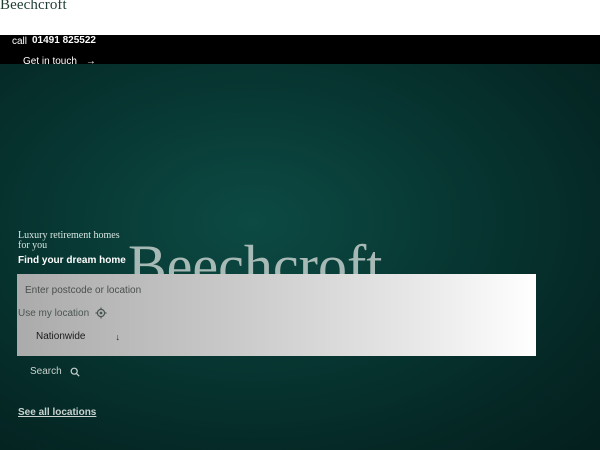 The height and width of the screenshot is (450, 600). Describe the element at coordinates (117, 336) in the screenshot. I see `arrow-down-icon: ↓` at that location.